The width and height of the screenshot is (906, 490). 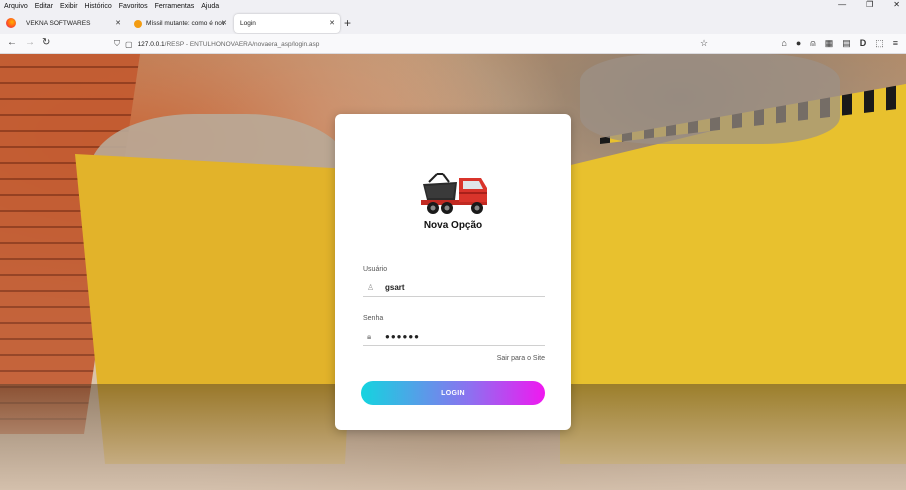 What do you see at coordinates (846, 43) in the screenshot?
I see `print-icon: ▤` at bounding box center [846, 43].